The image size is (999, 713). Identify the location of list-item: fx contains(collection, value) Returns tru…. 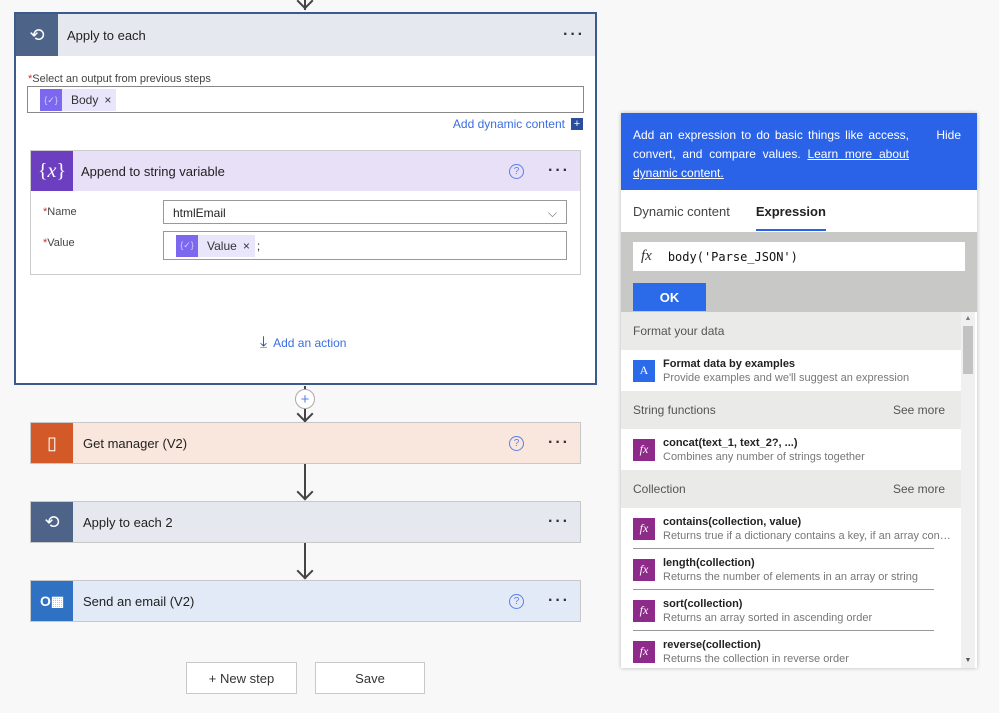
(791, 528).